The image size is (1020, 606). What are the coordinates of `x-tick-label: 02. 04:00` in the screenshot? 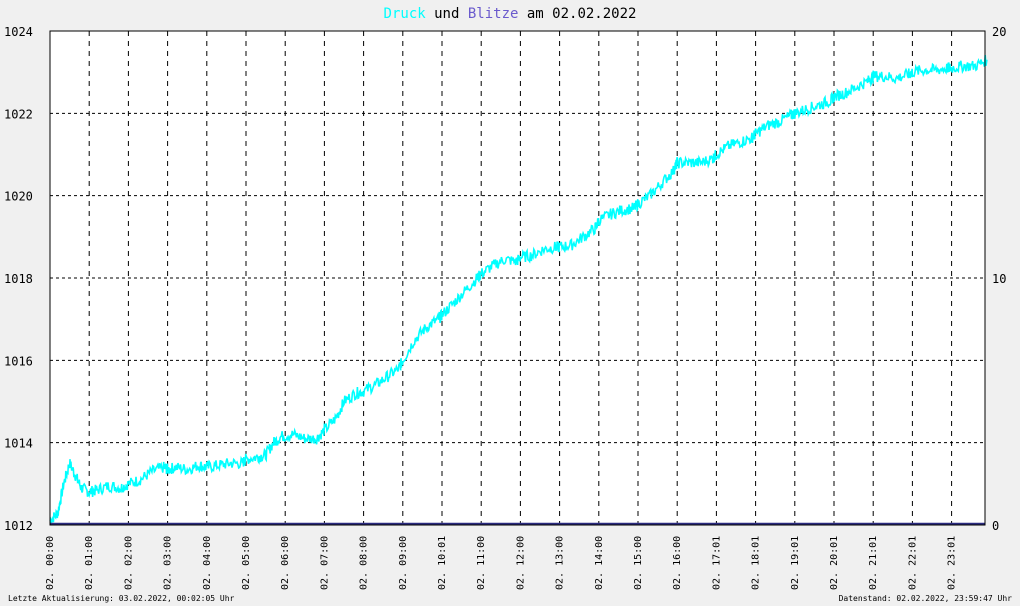 It's located at (207, 563).